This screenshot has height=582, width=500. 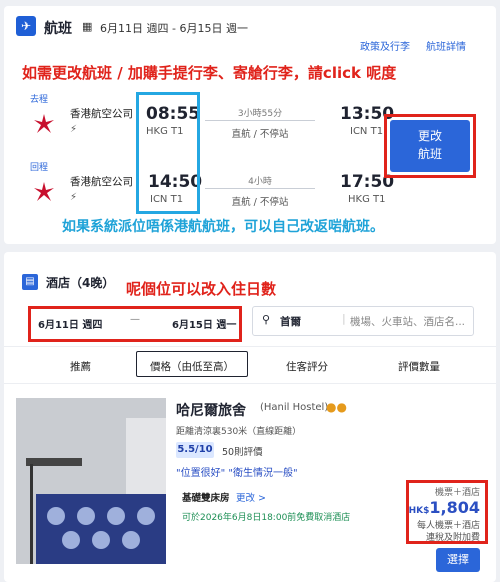 I want to click on rating-badge: 5.5/10, so click(x=195, y=450).